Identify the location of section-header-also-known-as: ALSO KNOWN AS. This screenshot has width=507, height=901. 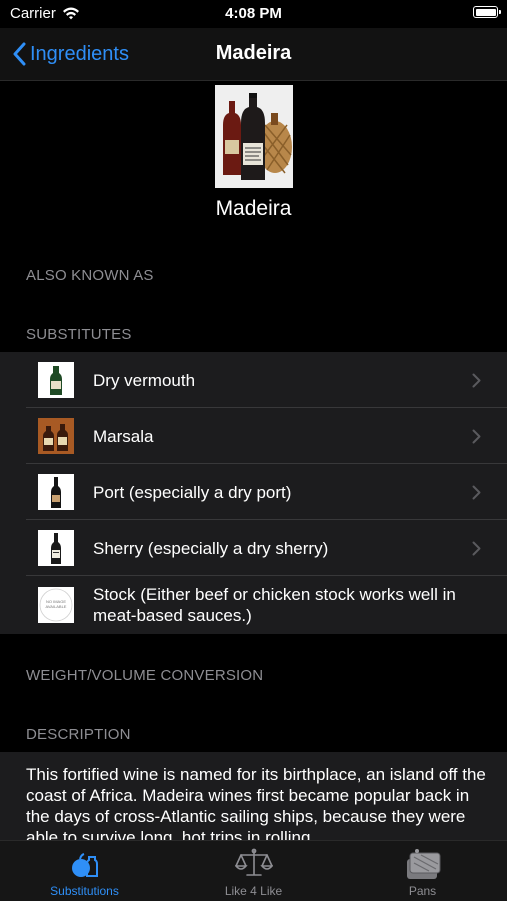
(90, 275).